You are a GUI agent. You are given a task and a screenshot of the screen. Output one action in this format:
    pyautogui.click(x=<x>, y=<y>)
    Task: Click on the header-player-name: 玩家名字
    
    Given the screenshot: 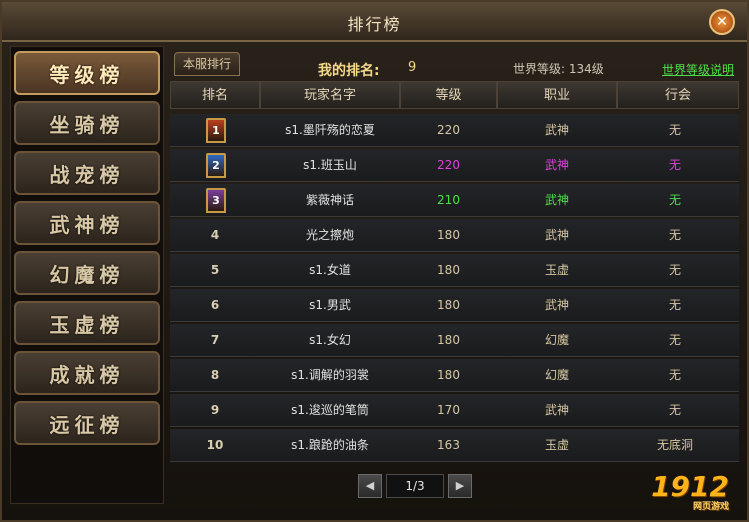 What is the action you would take?
    pyautogui.click(x=330, y=95)
    